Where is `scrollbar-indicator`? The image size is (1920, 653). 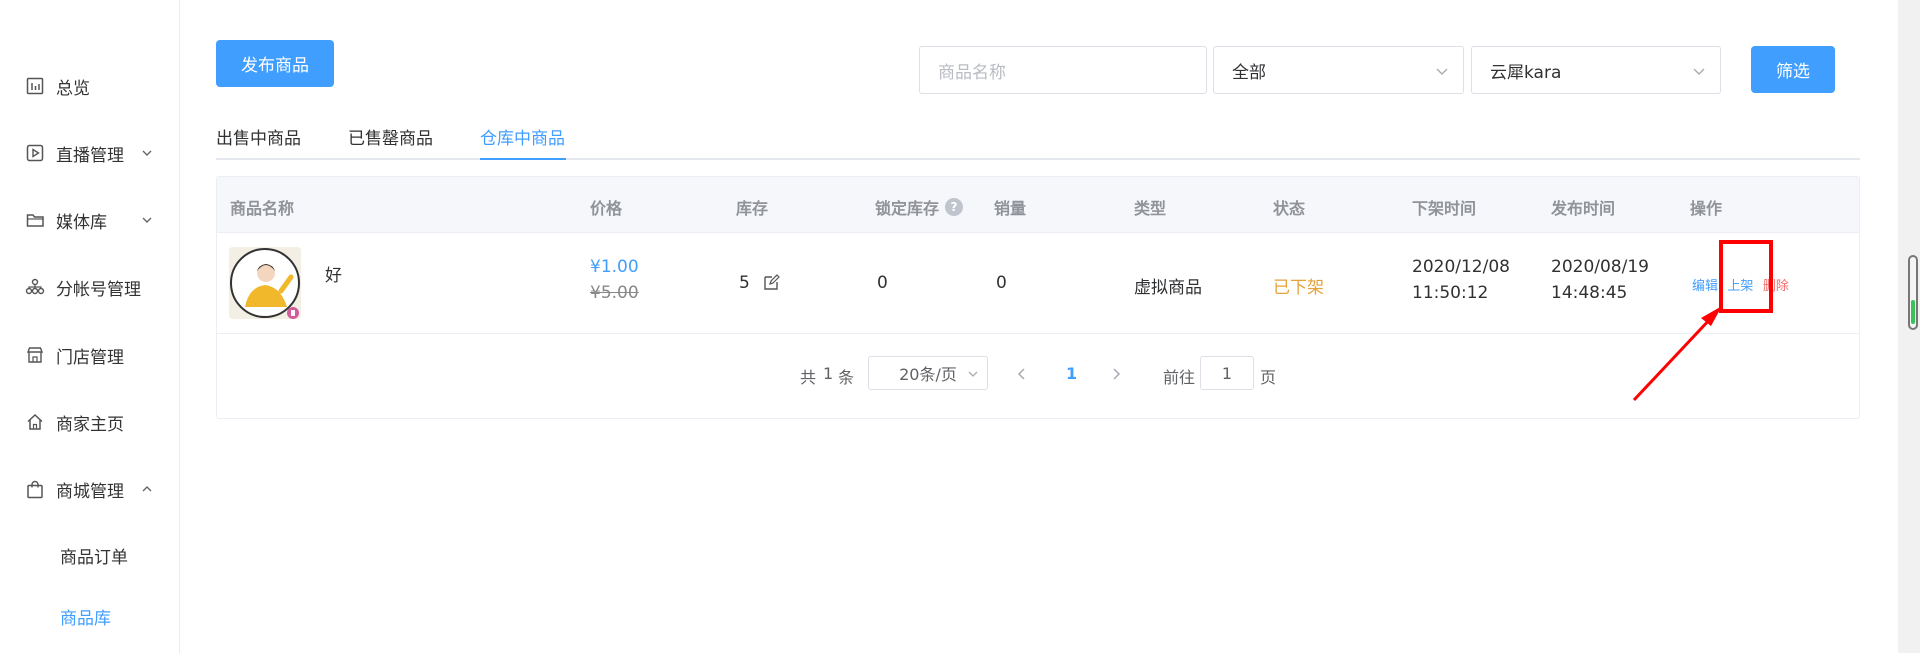
scrollbar-indicator is located at coordinates (1913, 312).